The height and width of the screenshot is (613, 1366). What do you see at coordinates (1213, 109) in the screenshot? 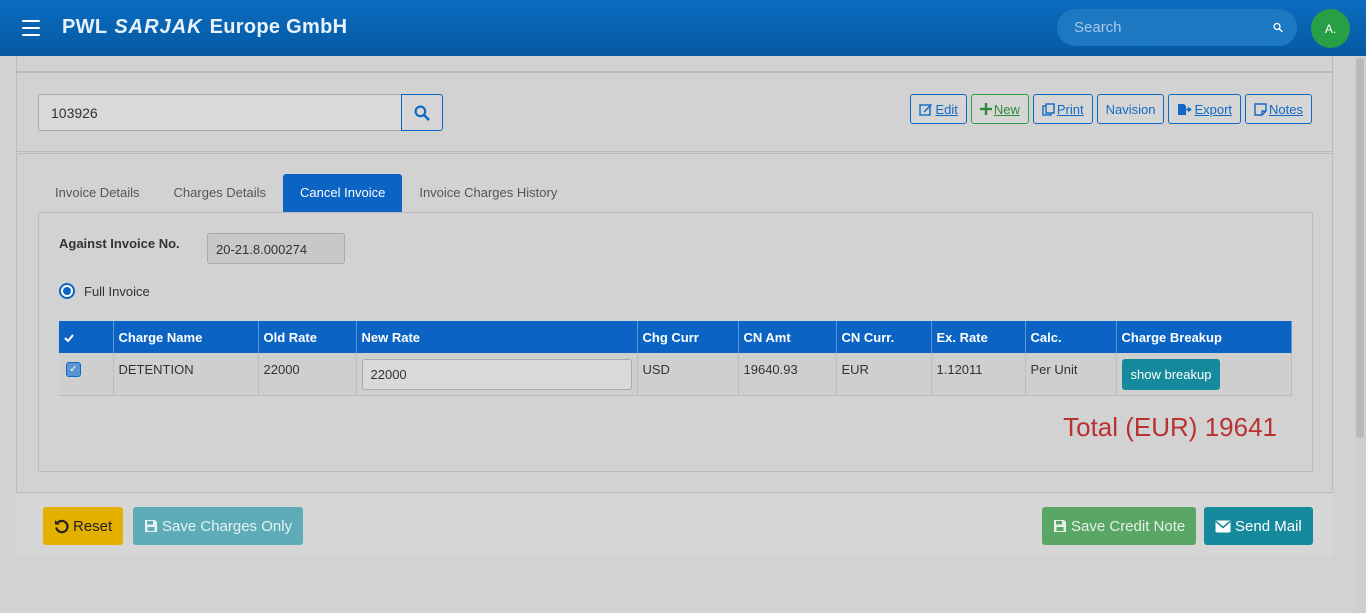
I see `export-label: Export` at bounding box center [1213, 109].